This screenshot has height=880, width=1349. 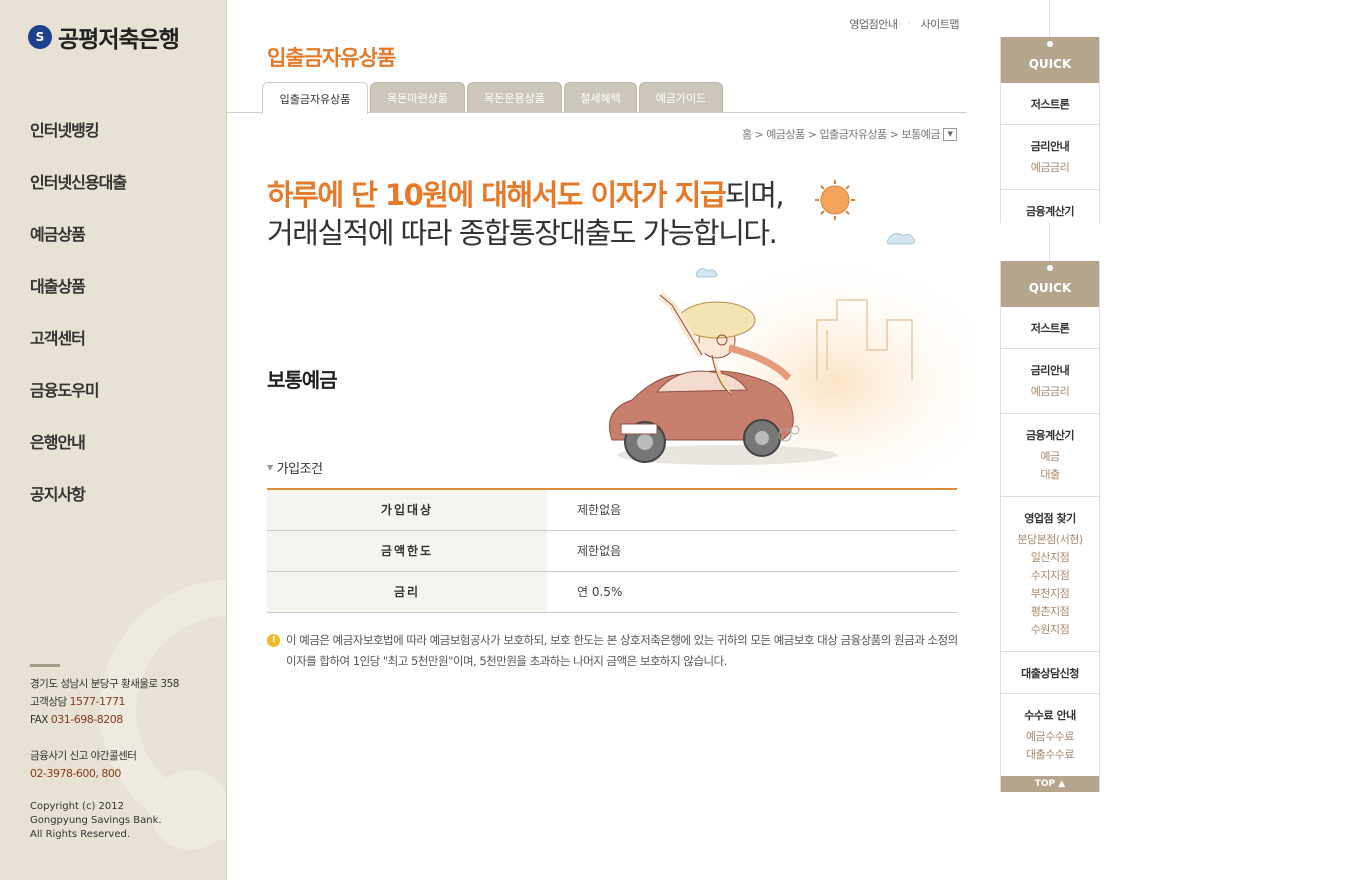 What do you see at coordinates (407, 510) in the screenshot?
I see `table-header-cell: 가입대상` at bounding box center [407, 510].